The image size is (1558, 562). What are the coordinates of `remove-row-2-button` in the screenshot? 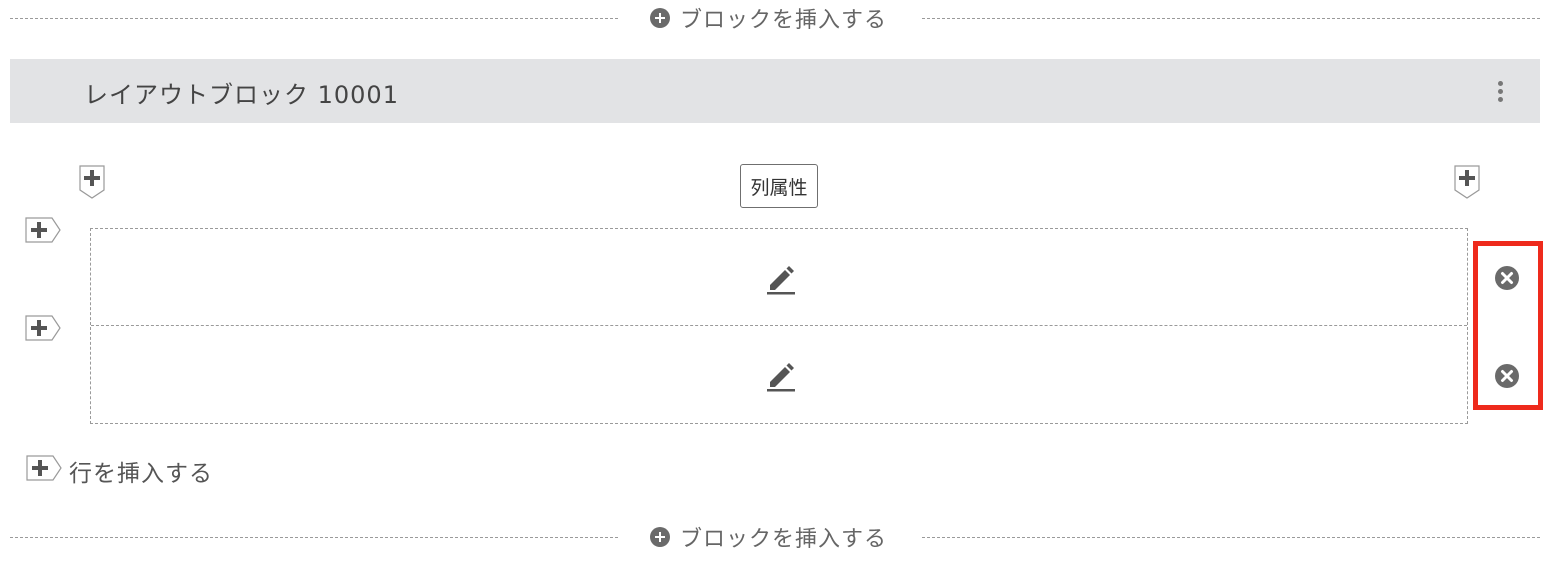 It's located at (1507, 376).